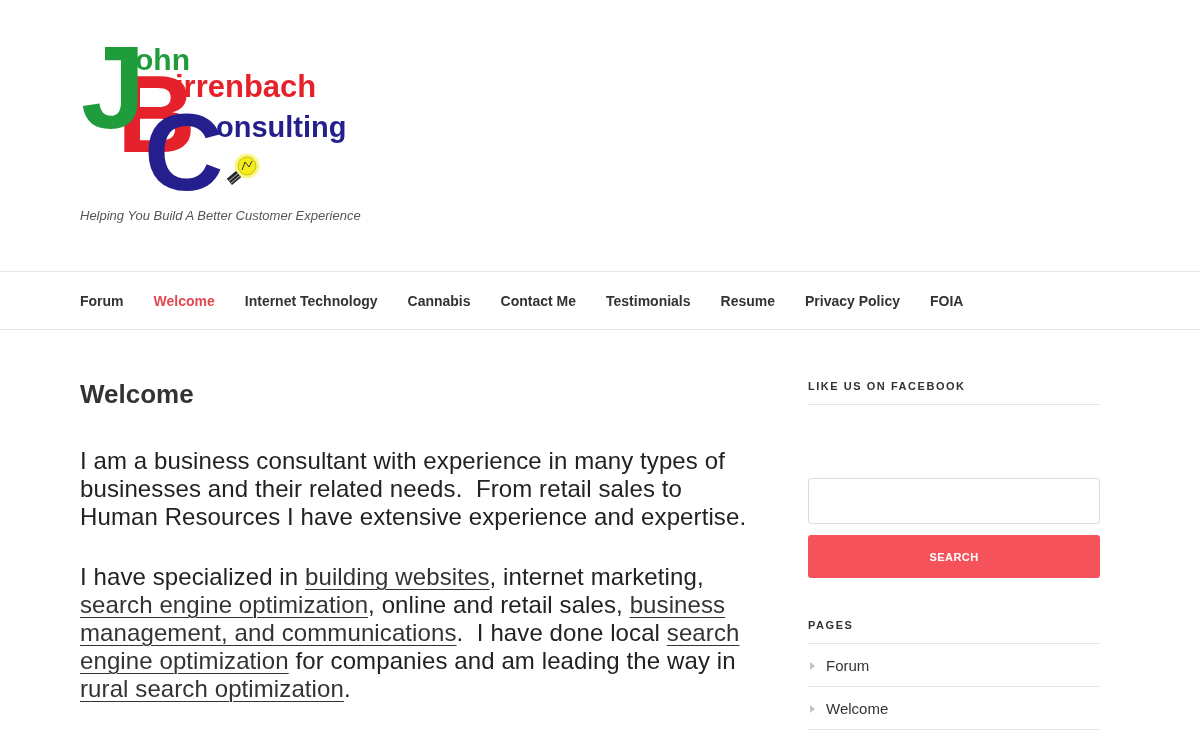 The width and height of the screenshot is (1200, 740). Describe the element at coordinates (954, 391) in the screenshot. I see `widget-title: LIKE US ON FACEBOOK` at that location.